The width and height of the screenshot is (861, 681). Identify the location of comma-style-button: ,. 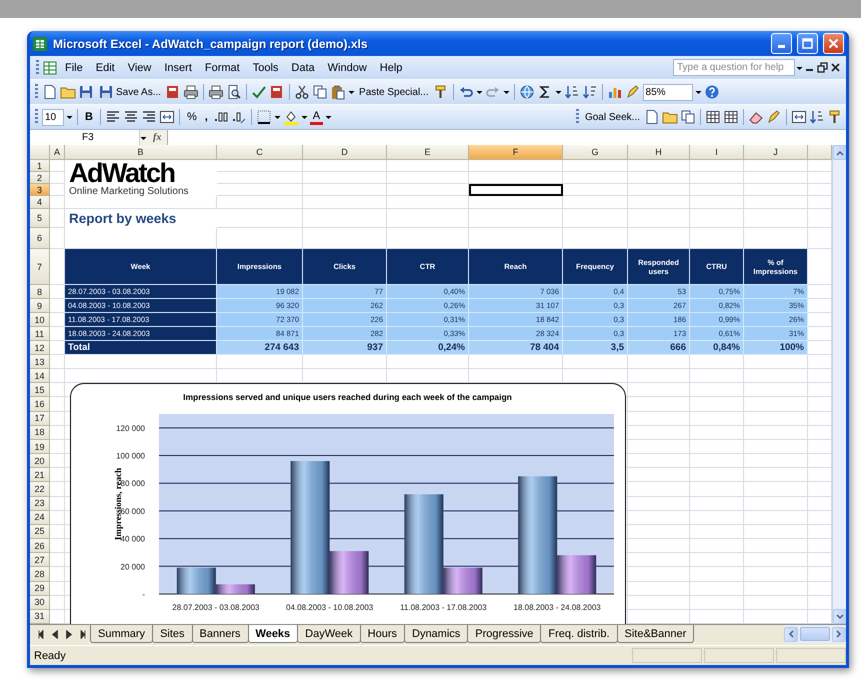
(206, 117).